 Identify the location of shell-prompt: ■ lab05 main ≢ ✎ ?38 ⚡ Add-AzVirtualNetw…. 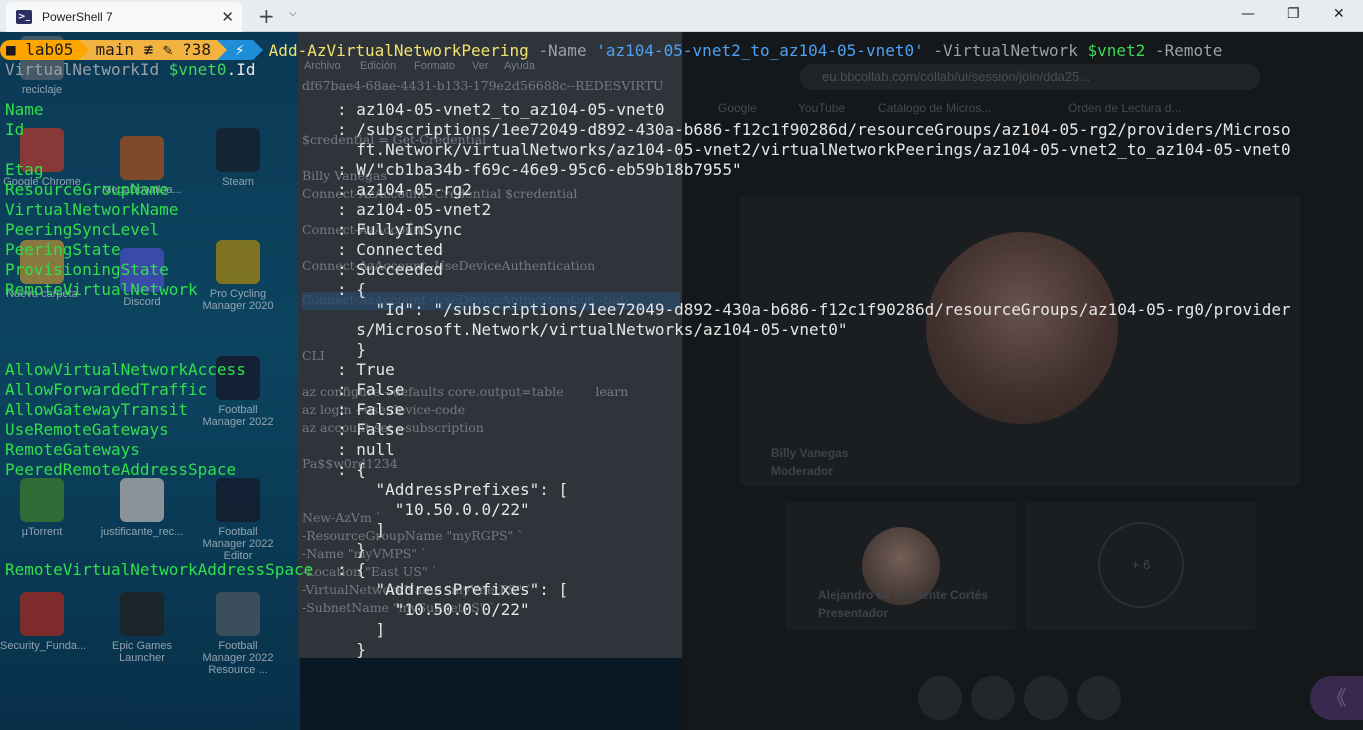
(611, 50).